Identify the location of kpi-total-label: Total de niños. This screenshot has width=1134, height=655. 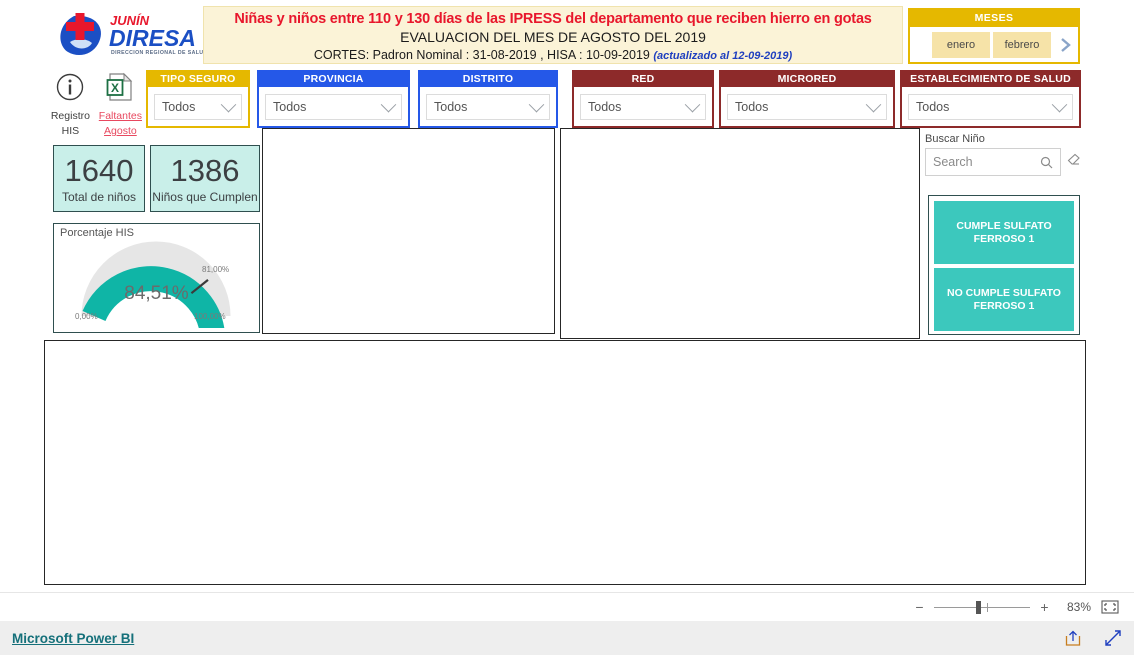
(99, 196).